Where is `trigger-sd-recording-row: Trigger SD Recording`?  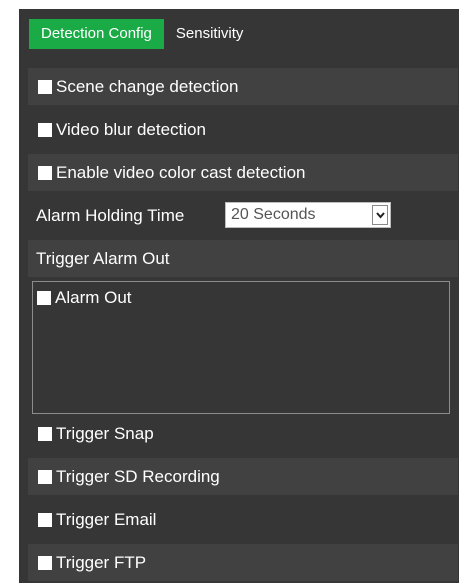 trigger-sd-recording-row: Trigger SD Recording is located at coordinates (243, 476).